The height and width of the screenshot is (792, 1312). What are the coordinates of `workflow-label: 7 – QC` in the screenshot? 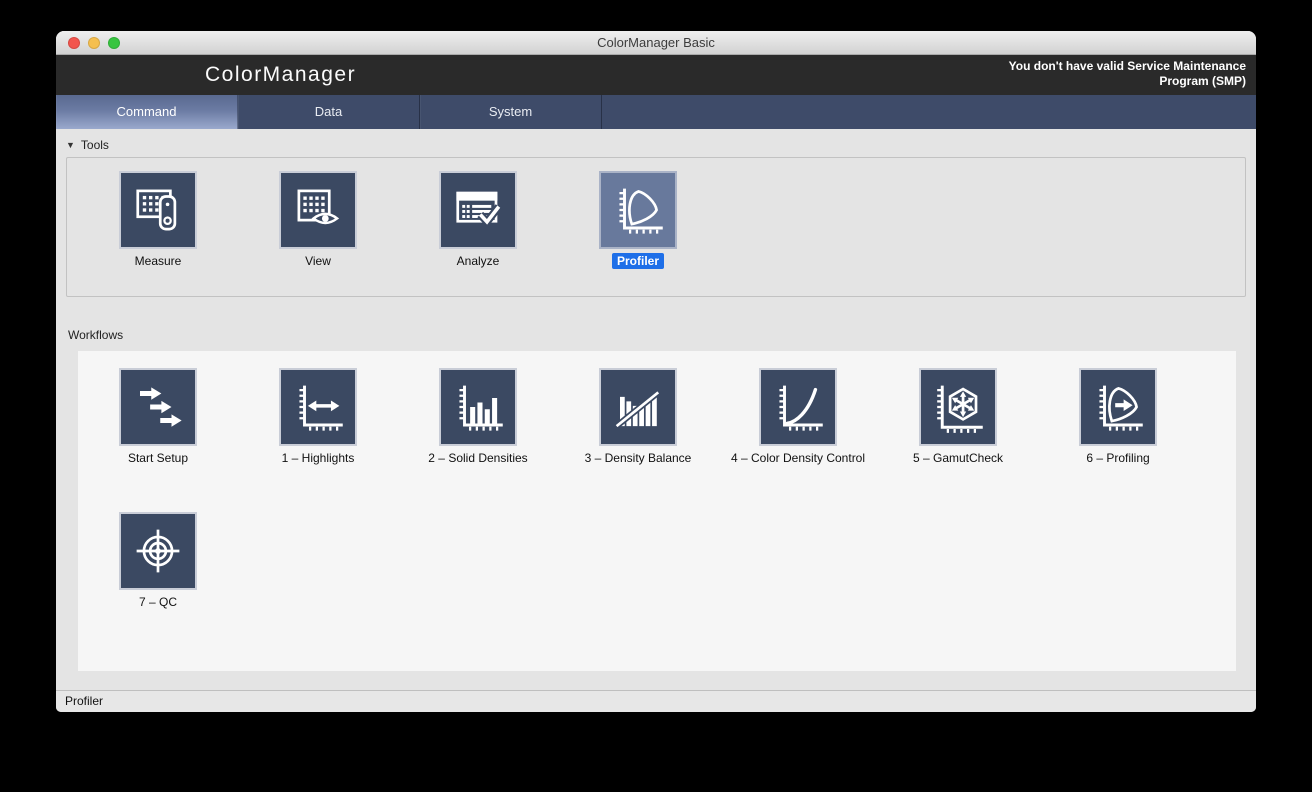 It's located at (157, 602).